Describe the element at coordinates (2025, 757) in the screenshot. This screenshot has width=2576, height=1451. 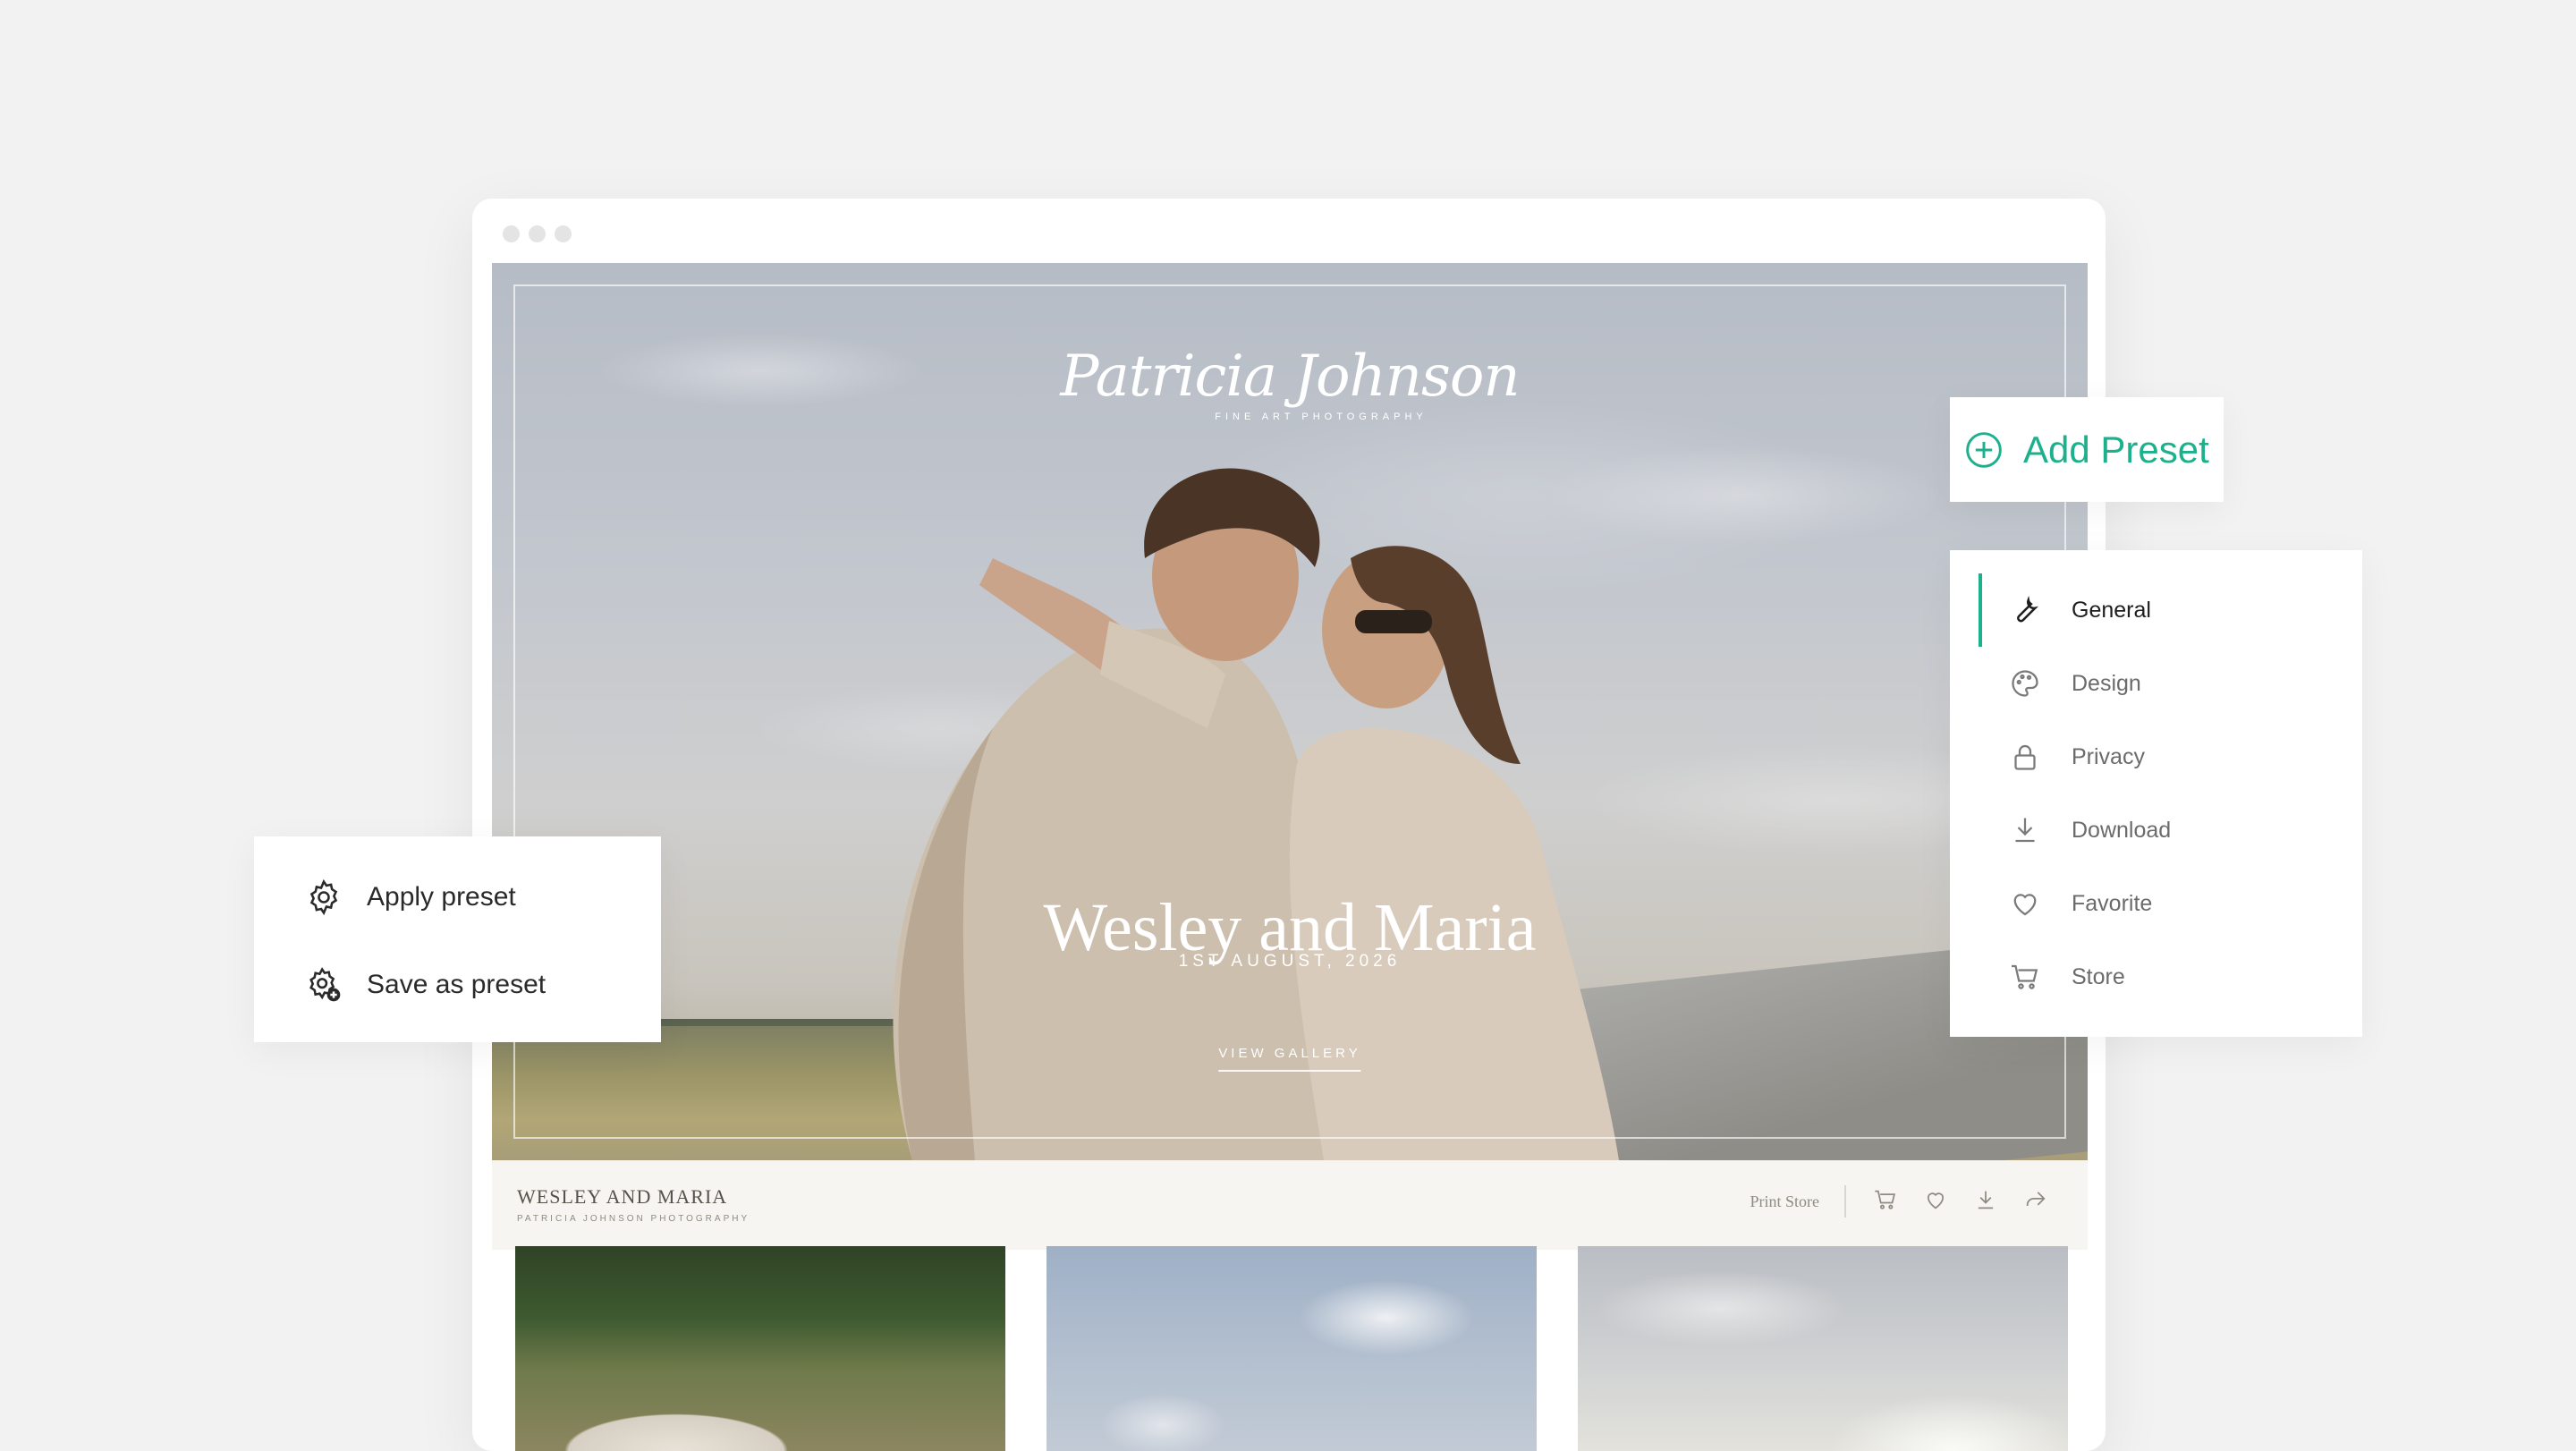
I see `lock-icon` at that location.